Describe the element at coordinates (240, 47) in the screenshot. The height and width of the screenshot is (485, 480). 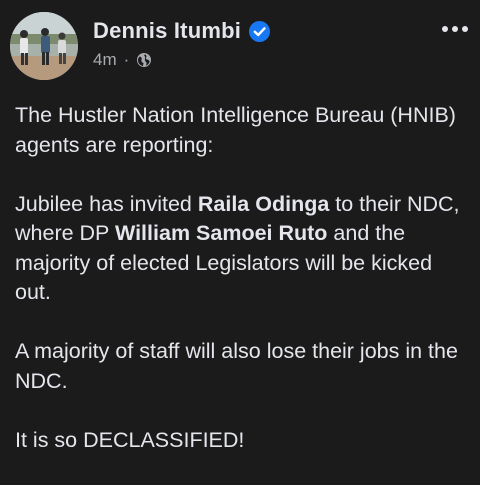
I see `post-header: Dennis Itumbi 4m ·` at that location.